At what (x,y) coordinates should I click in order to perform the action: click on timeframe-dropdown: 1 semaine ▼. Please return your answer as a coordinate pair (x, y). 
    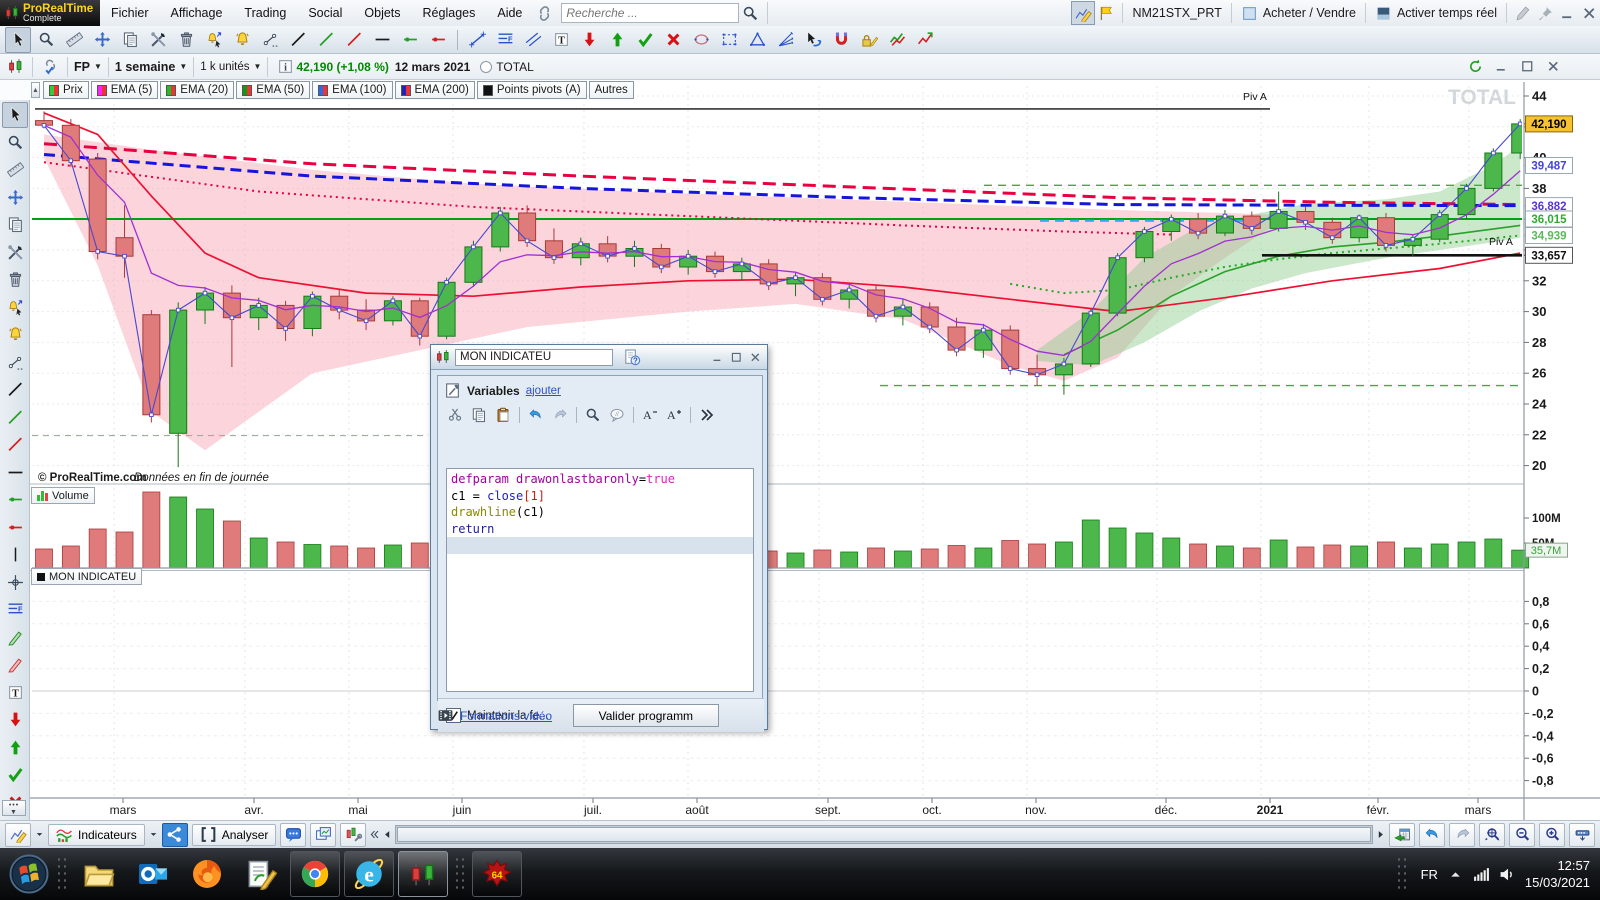
    Looking at the image, I should click on (151, 67).